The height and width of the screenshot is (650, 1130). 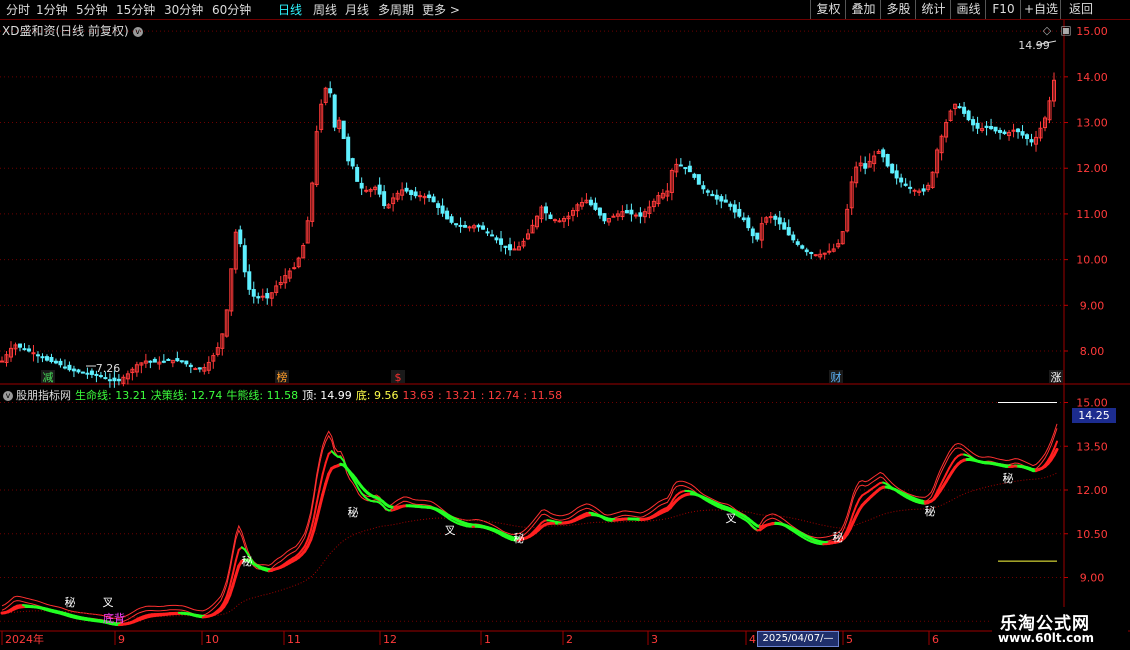 What do you see at coordinates (1060, 628) in the screenshot?
I see `watermark-logo: 乐淘公式网 www.60lt.com` at bounding box center [1060, 628].